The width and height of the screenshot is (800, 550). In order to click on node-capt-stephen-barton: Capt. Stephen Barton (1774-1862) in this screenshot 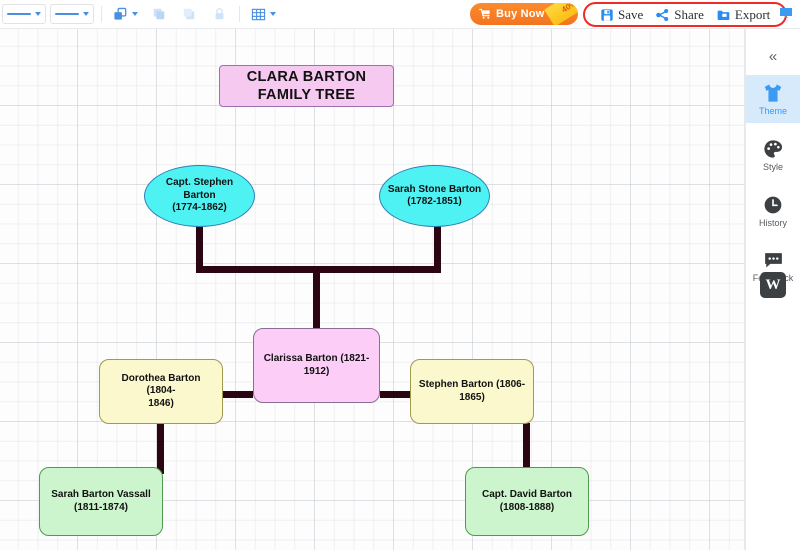, I will do `click(199, 196)`.